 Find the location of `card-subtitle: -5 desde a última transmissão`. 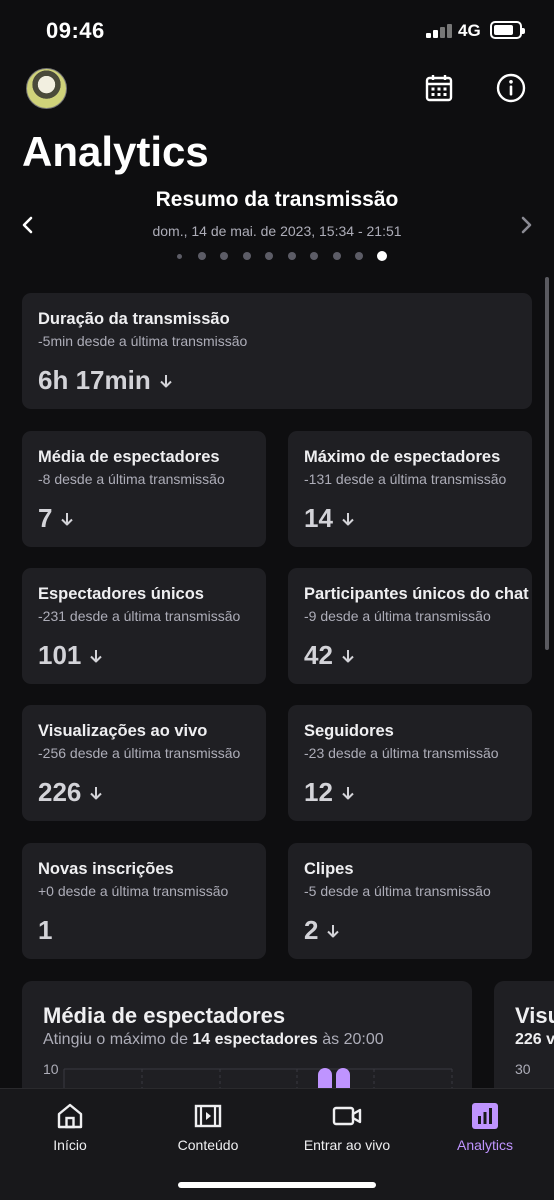

card-subtitle: -5 desde a última transmissão is located at coordinates (397, 891).